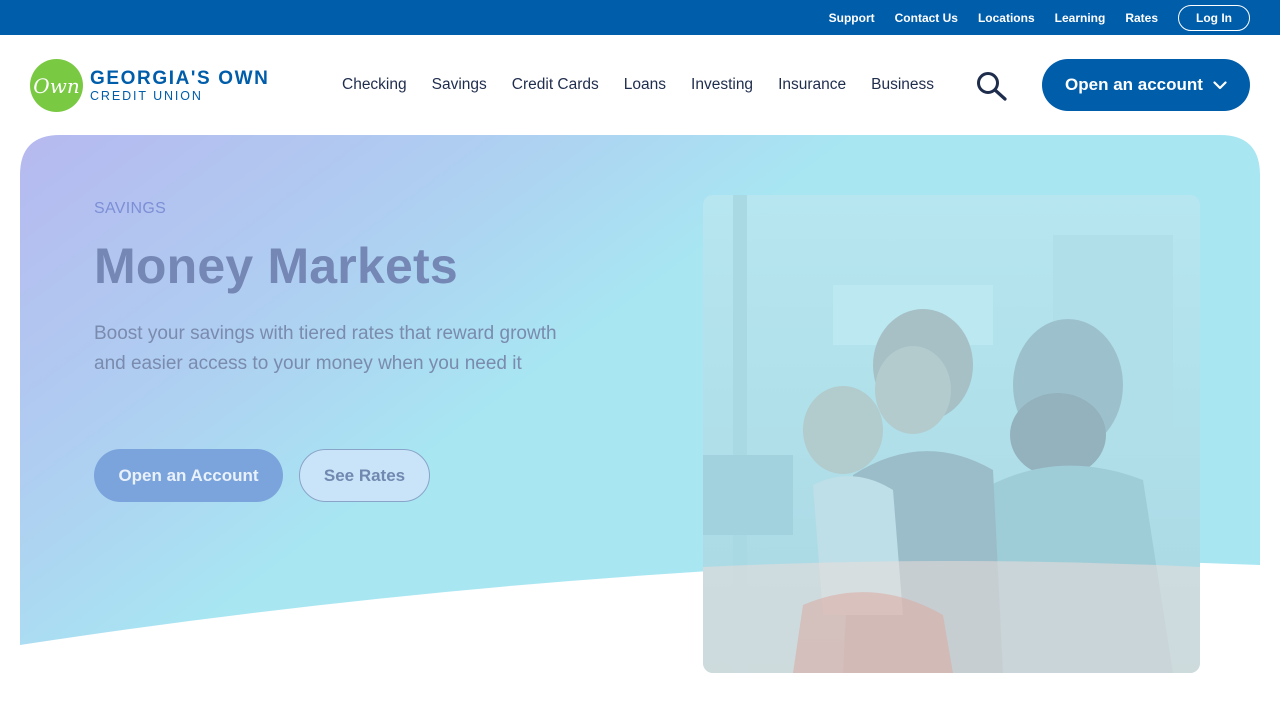  What do you see at coordinates (459, 85) in the screenshot?
I see `nav-item-savings: Savings` at bounding box center [459, 85].